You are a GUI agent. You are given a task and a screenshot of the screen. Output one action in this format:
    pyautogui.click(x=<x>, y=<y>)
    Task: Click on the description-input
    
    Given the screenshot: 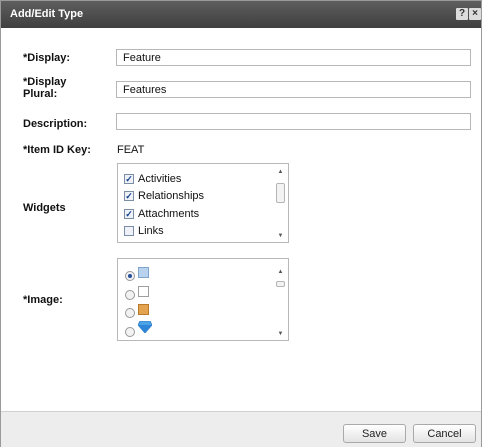 What is the action you would take?
    pyautogui.click(x=293, y=121)
    